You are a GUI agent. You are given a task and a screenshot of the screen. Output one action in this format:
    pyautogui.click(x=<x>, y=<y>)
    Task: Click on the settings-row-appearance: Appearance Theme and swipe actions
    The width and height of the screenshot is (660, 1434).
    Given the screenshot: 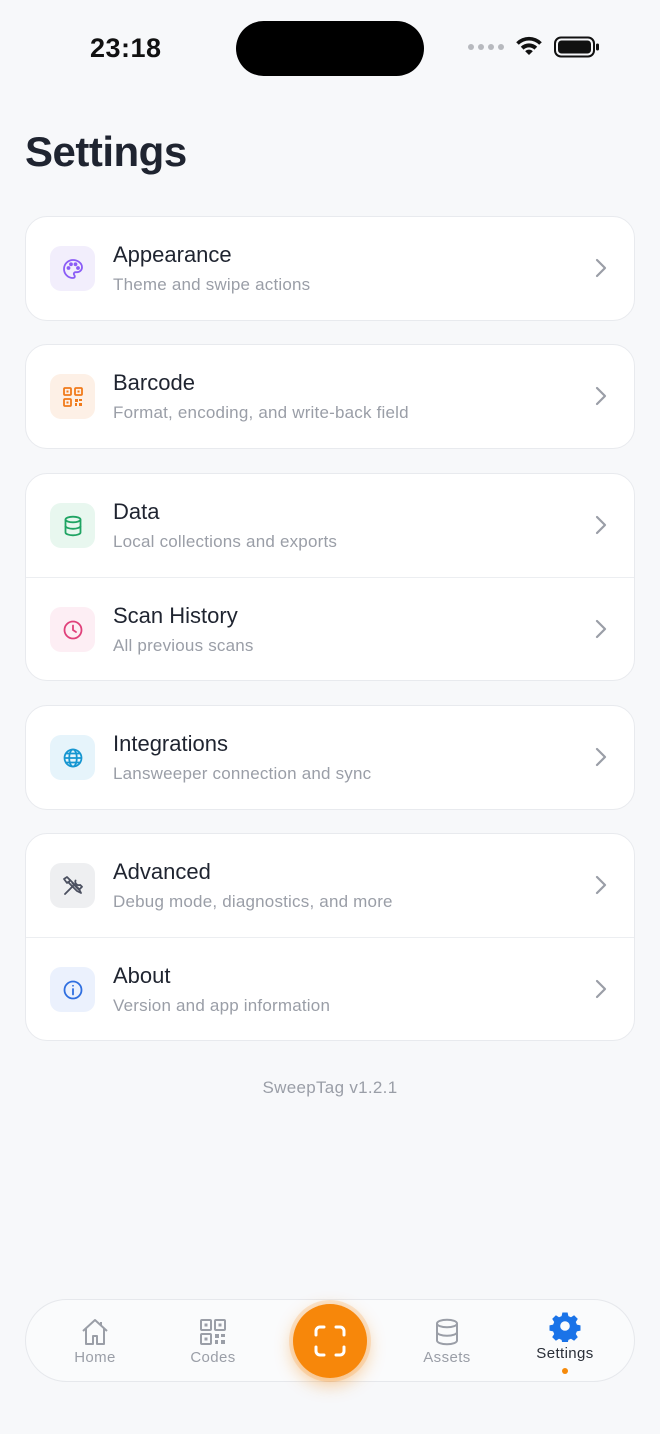 What is the action you would take?
    pyautogui.click(x=330, y=268)
    